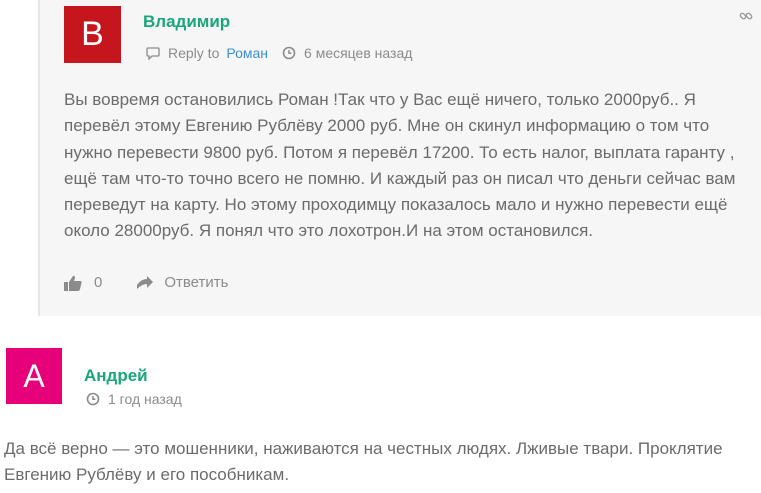 The image size is (761, 493). Describe the element at coordinates (358, 53) in the screenshot. I see `comment-time: 6 месяцев назад` at that location.